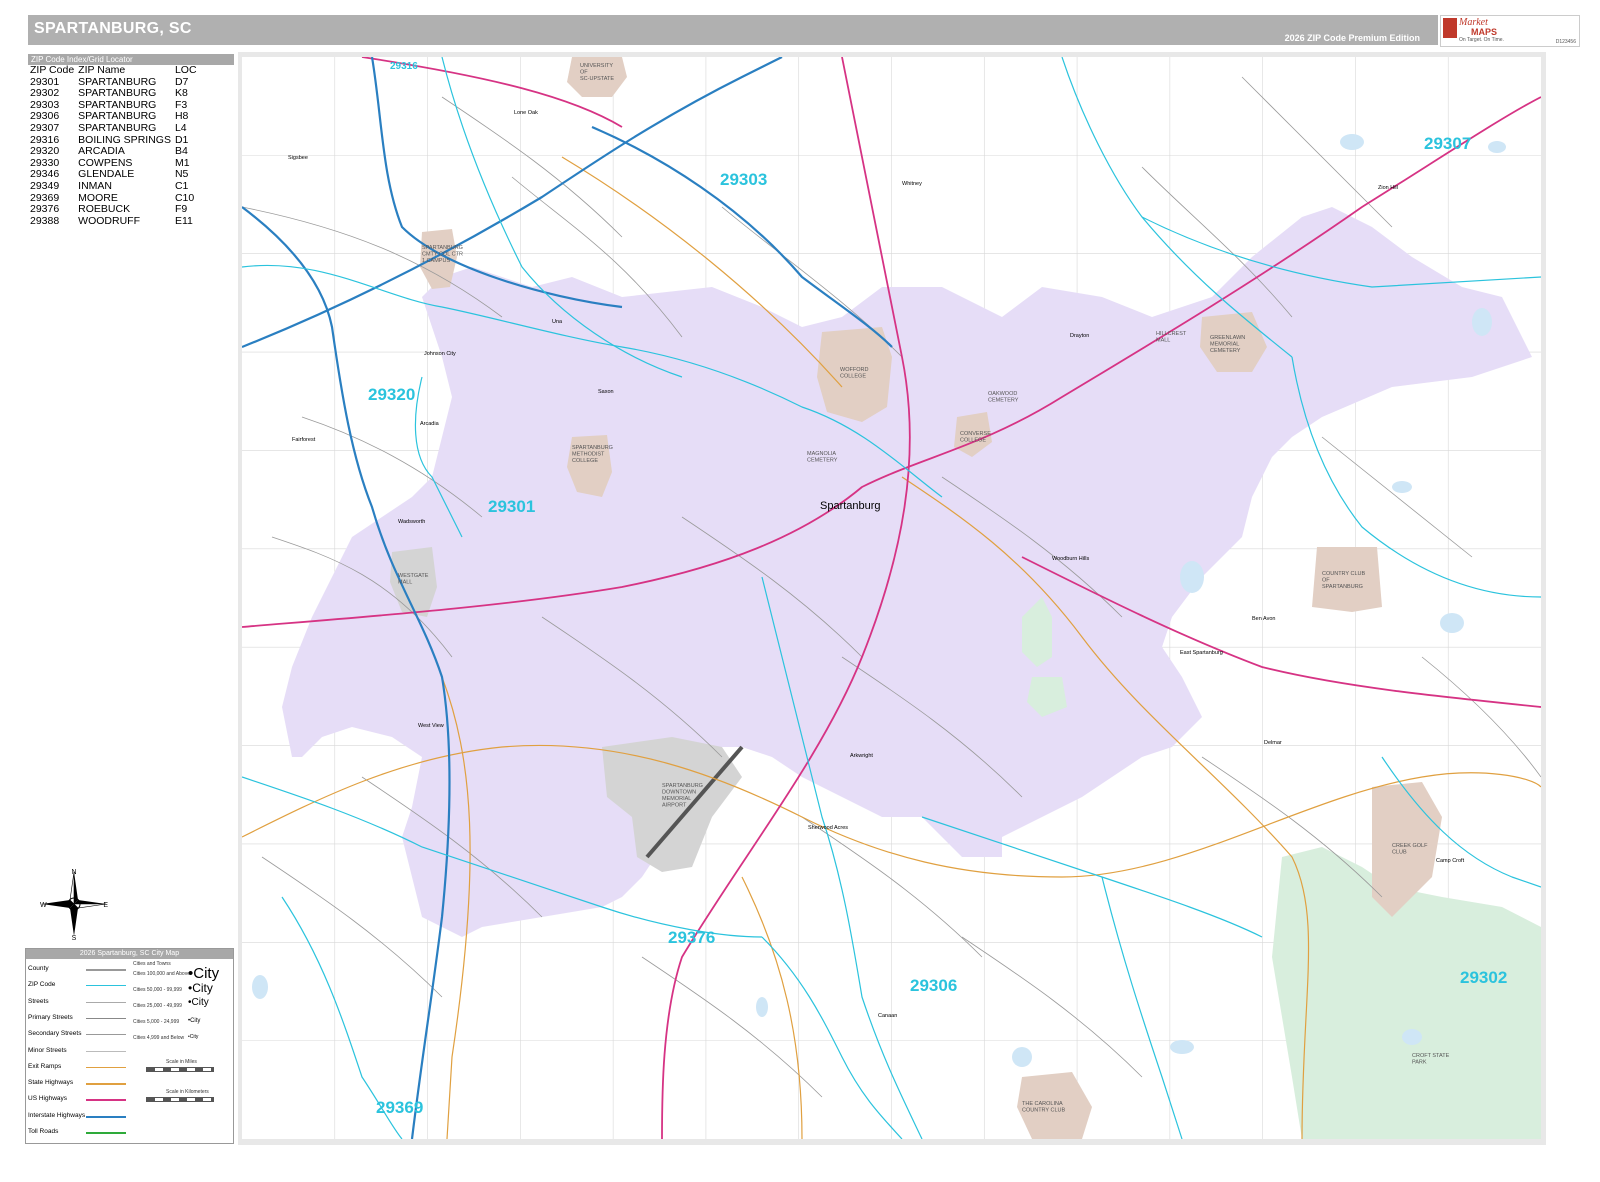 This screenshot has height=1182, width=1600. I want to click on city-label: Spartanburg, so click(850, 506).